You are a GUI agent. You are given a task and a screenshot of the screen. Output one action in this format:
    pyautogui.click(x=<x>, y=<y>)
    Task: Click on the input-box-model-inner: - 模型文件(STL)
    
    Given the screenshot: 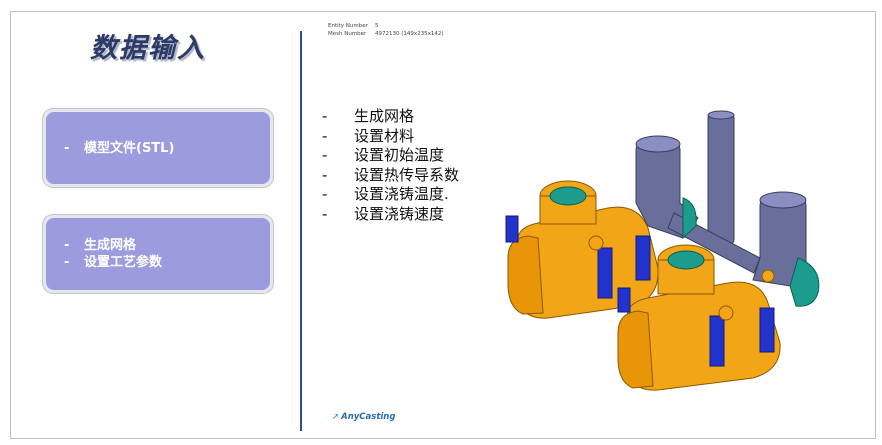 What is the action you would take?
    pyautogui.click(x=158, y=148)
    